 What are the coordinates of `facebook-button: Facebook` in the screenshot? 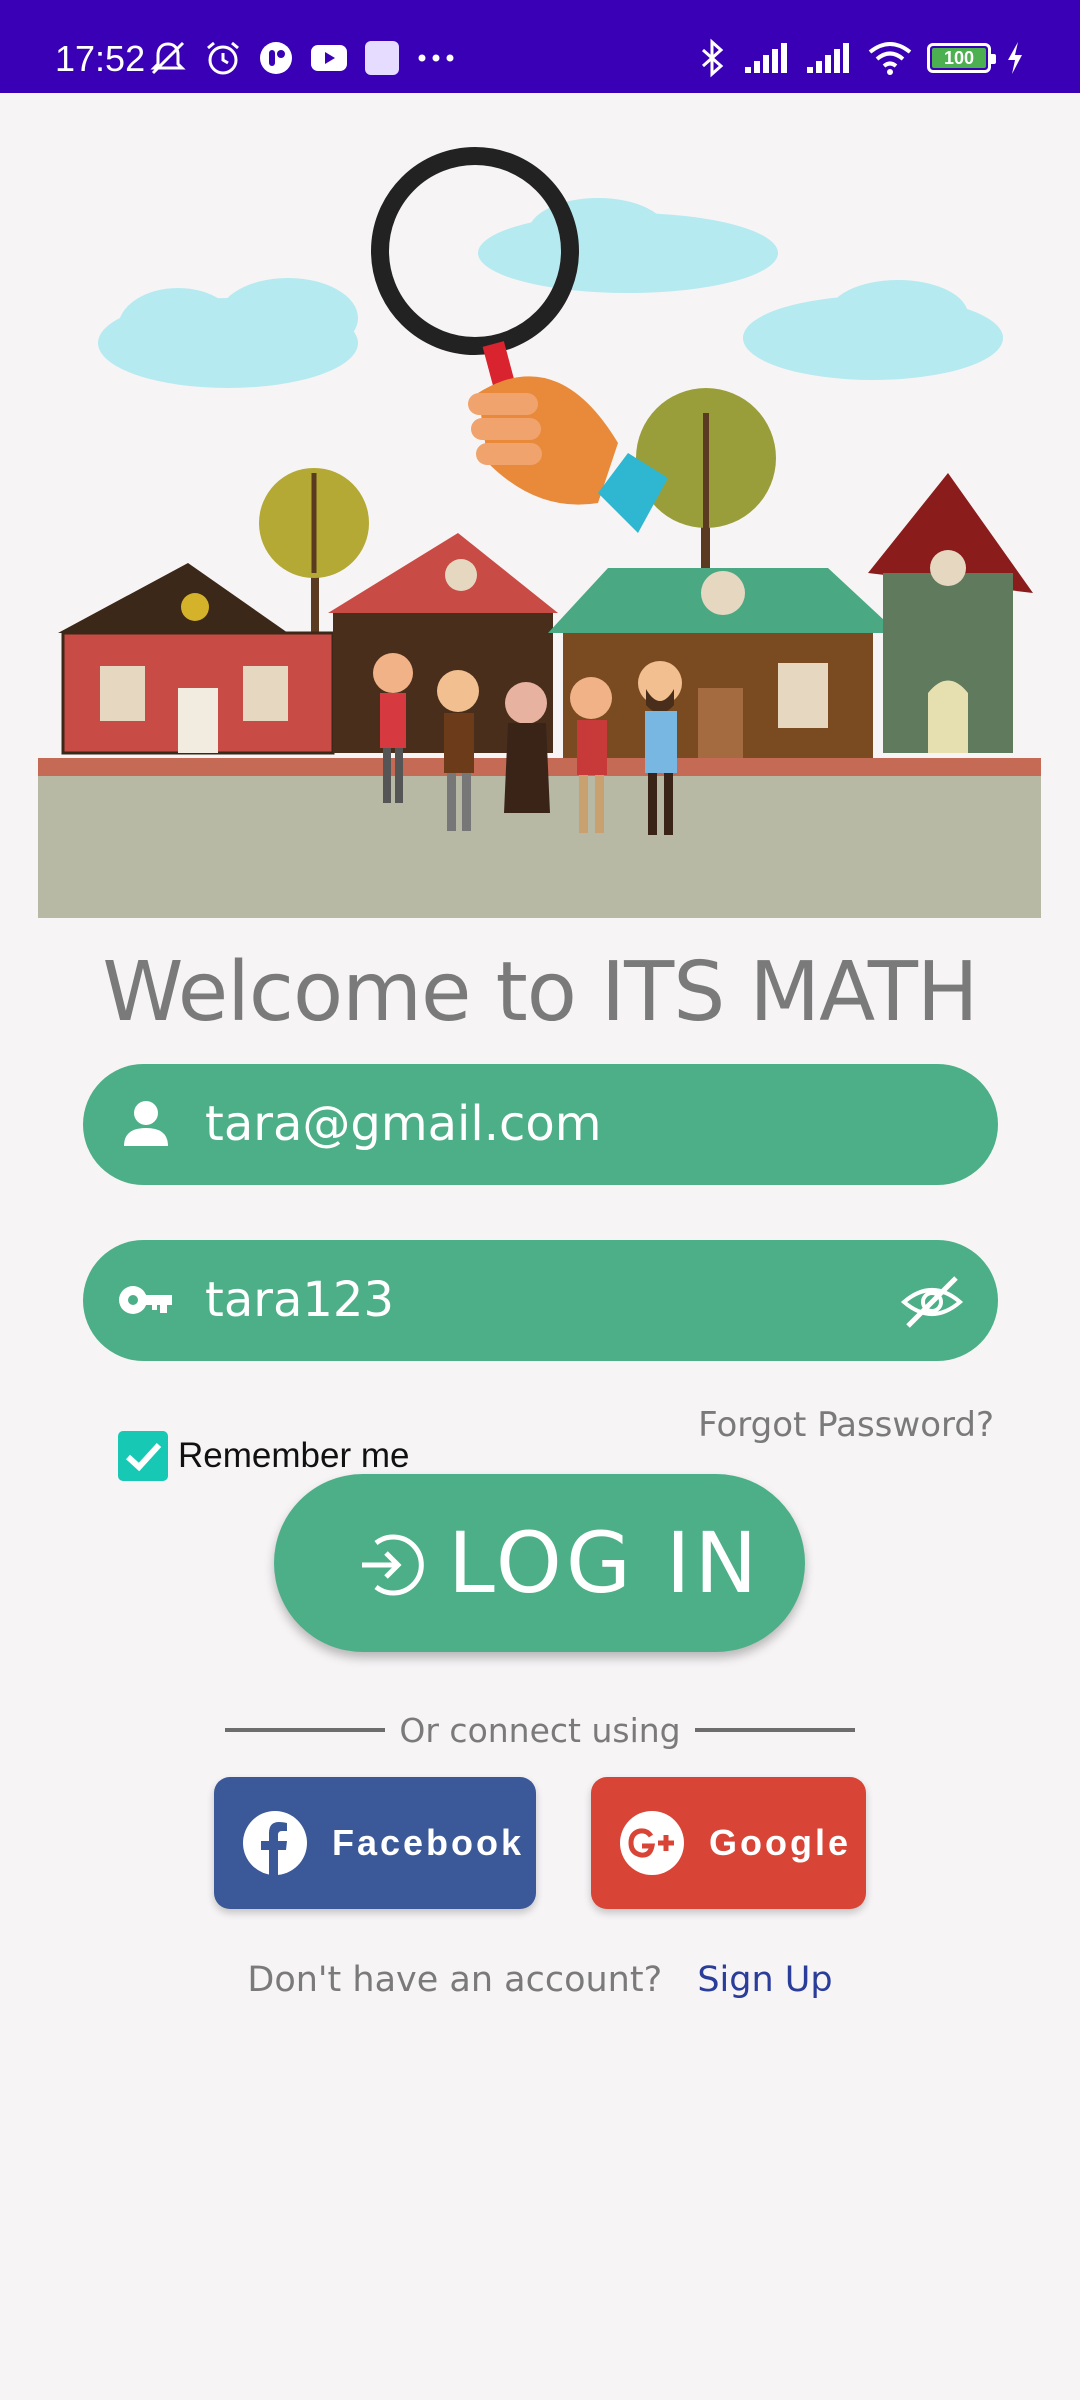 It's located at (375, 1843).